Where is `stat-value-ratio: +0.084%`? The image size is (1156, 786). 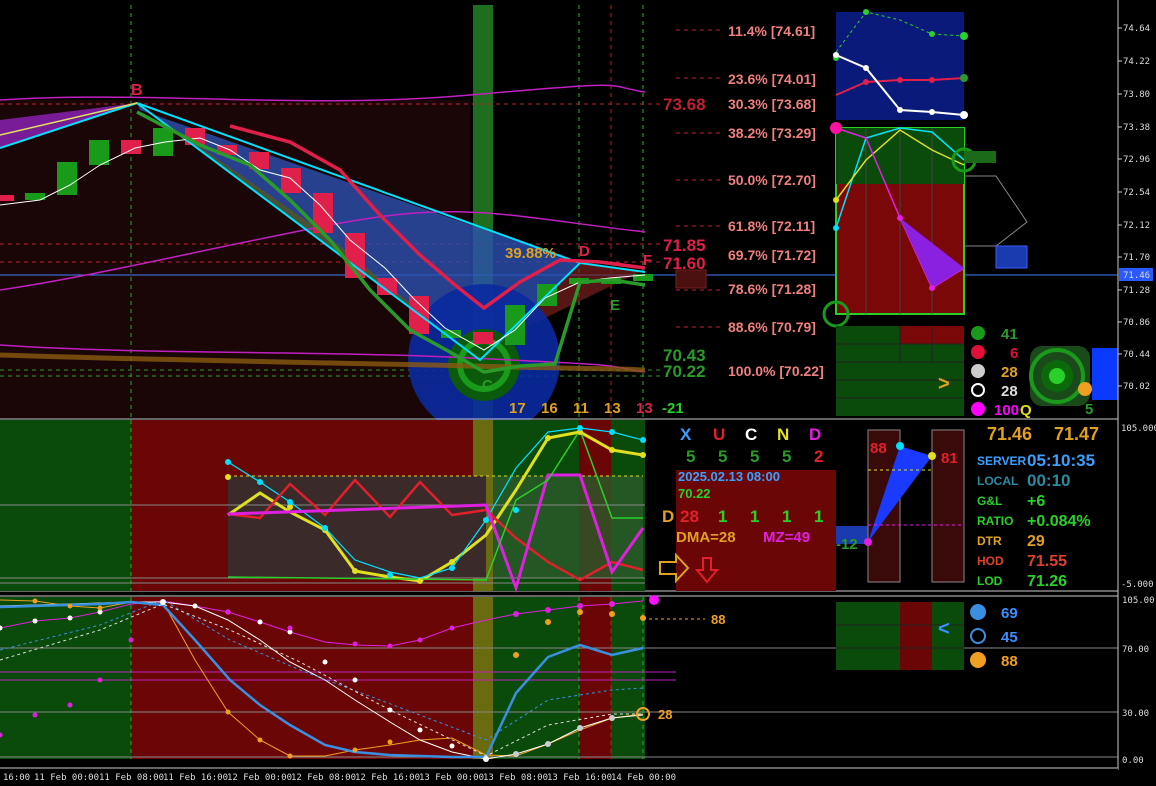 stat-value-ratio: +0.084% is located at coordinates (1059, 521).